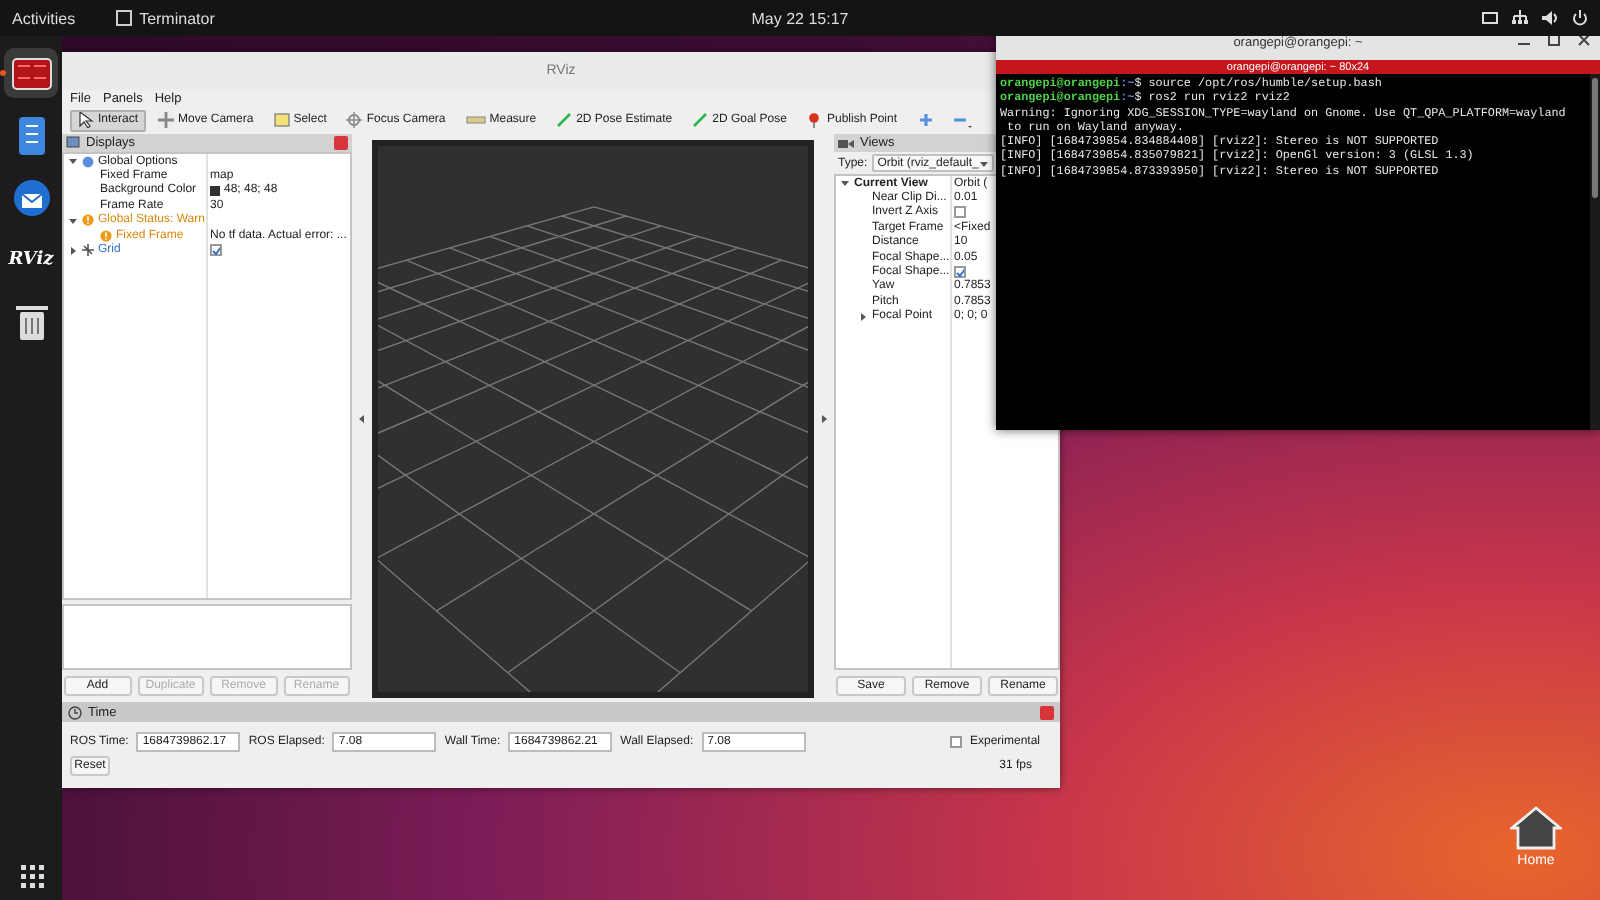 This screenshot has width=1600, height=900. What do you see at coordinates (31, 876) in the screenshot?
I see `app-grid-icon` at bounding box center [31, 876].